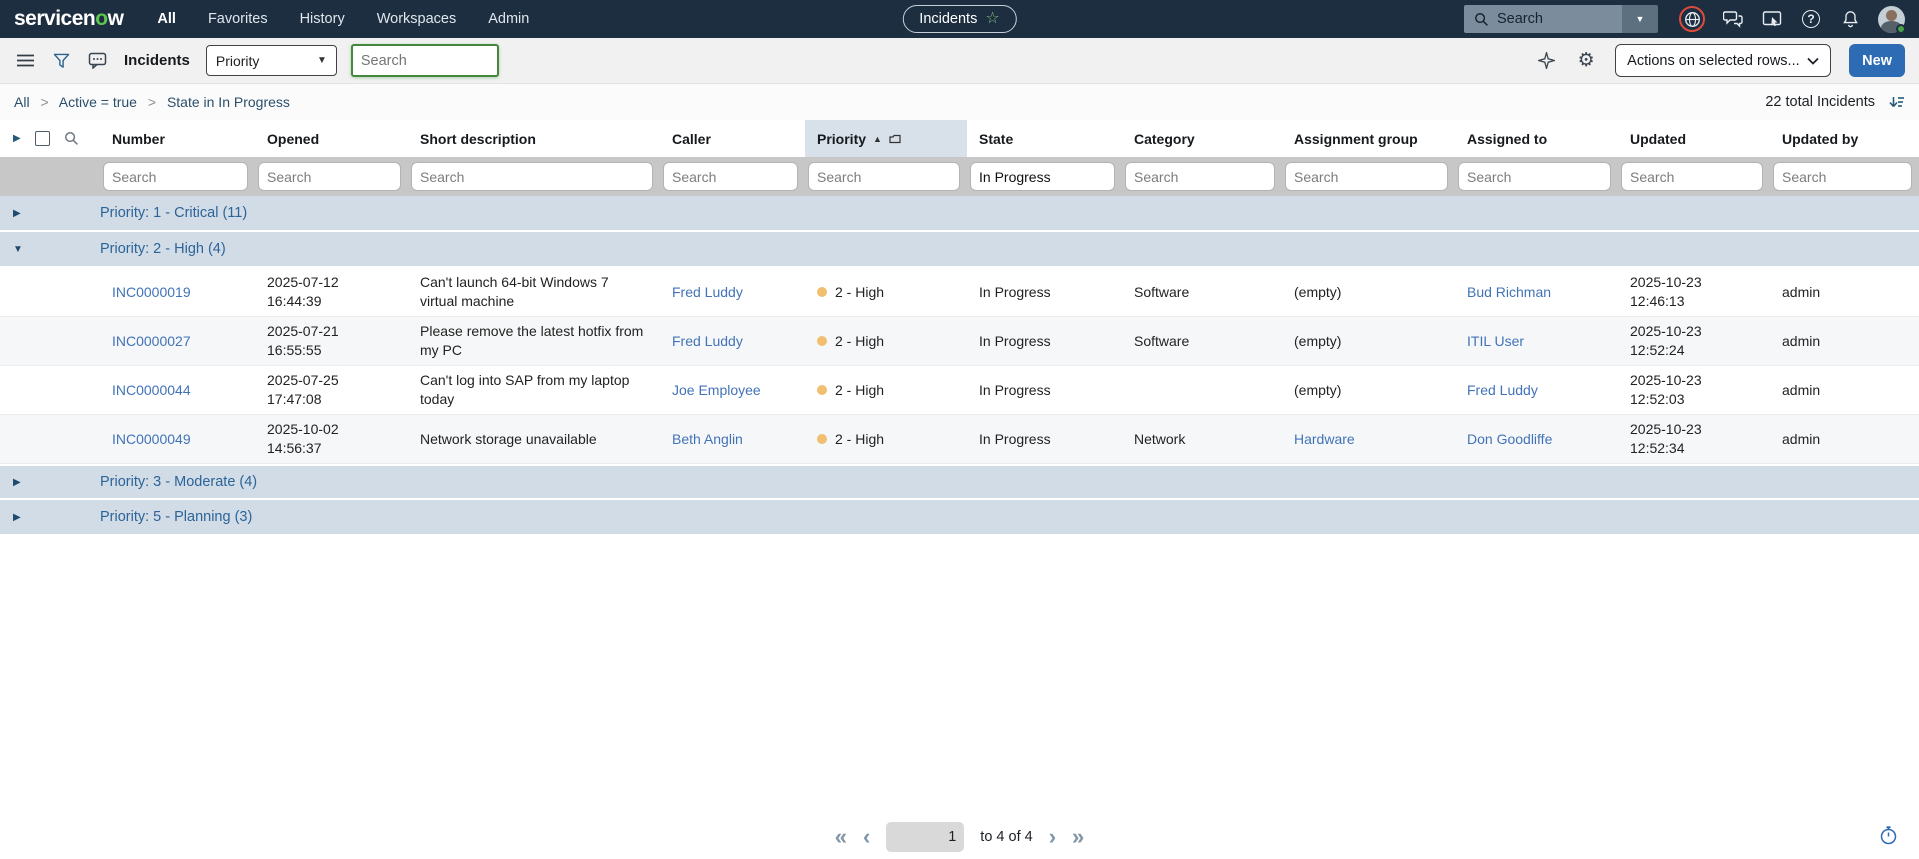 Image resolution: width=1919 pixels, height=859 pixels. I want to click on list-search-input, so click(424, 60).